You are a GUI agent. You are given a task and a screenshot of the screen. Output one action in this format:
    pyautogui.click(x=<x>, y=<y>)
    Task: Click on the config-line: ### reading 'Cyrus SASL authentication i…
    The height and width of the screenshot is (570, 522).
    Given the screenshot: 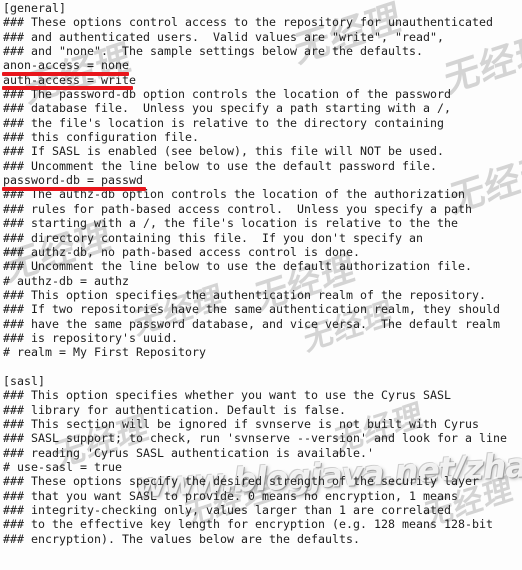 What is the action you would take?
    pyautogui.click(x=189, y=452)
    